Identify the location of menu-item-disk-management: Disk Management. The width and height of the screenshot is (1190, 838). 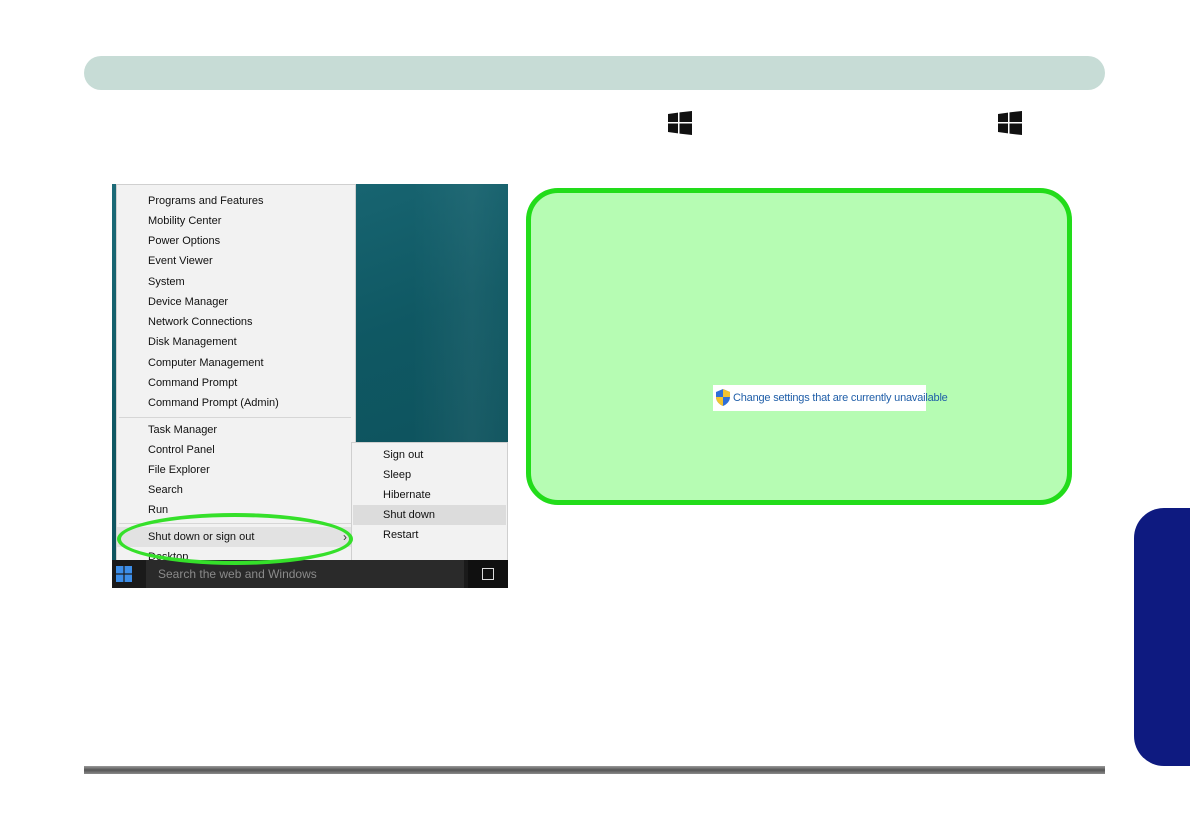
(236, 342).